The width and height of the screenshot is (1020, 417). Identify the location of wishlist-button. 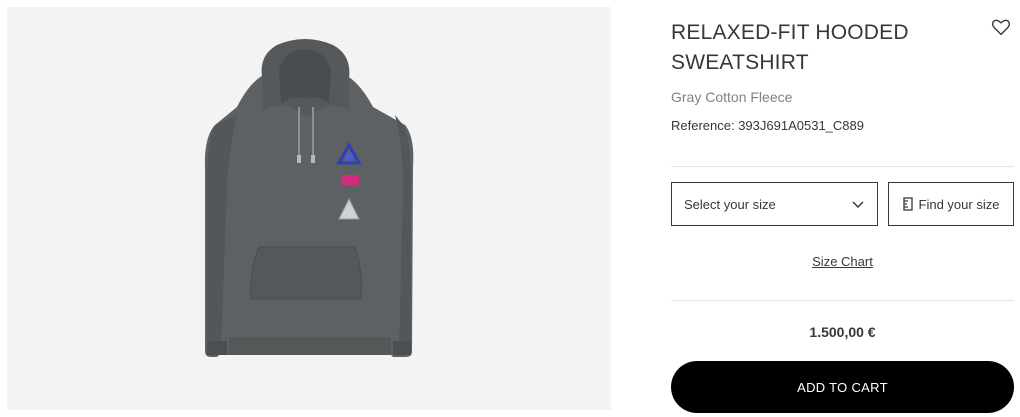
(1001, 27).